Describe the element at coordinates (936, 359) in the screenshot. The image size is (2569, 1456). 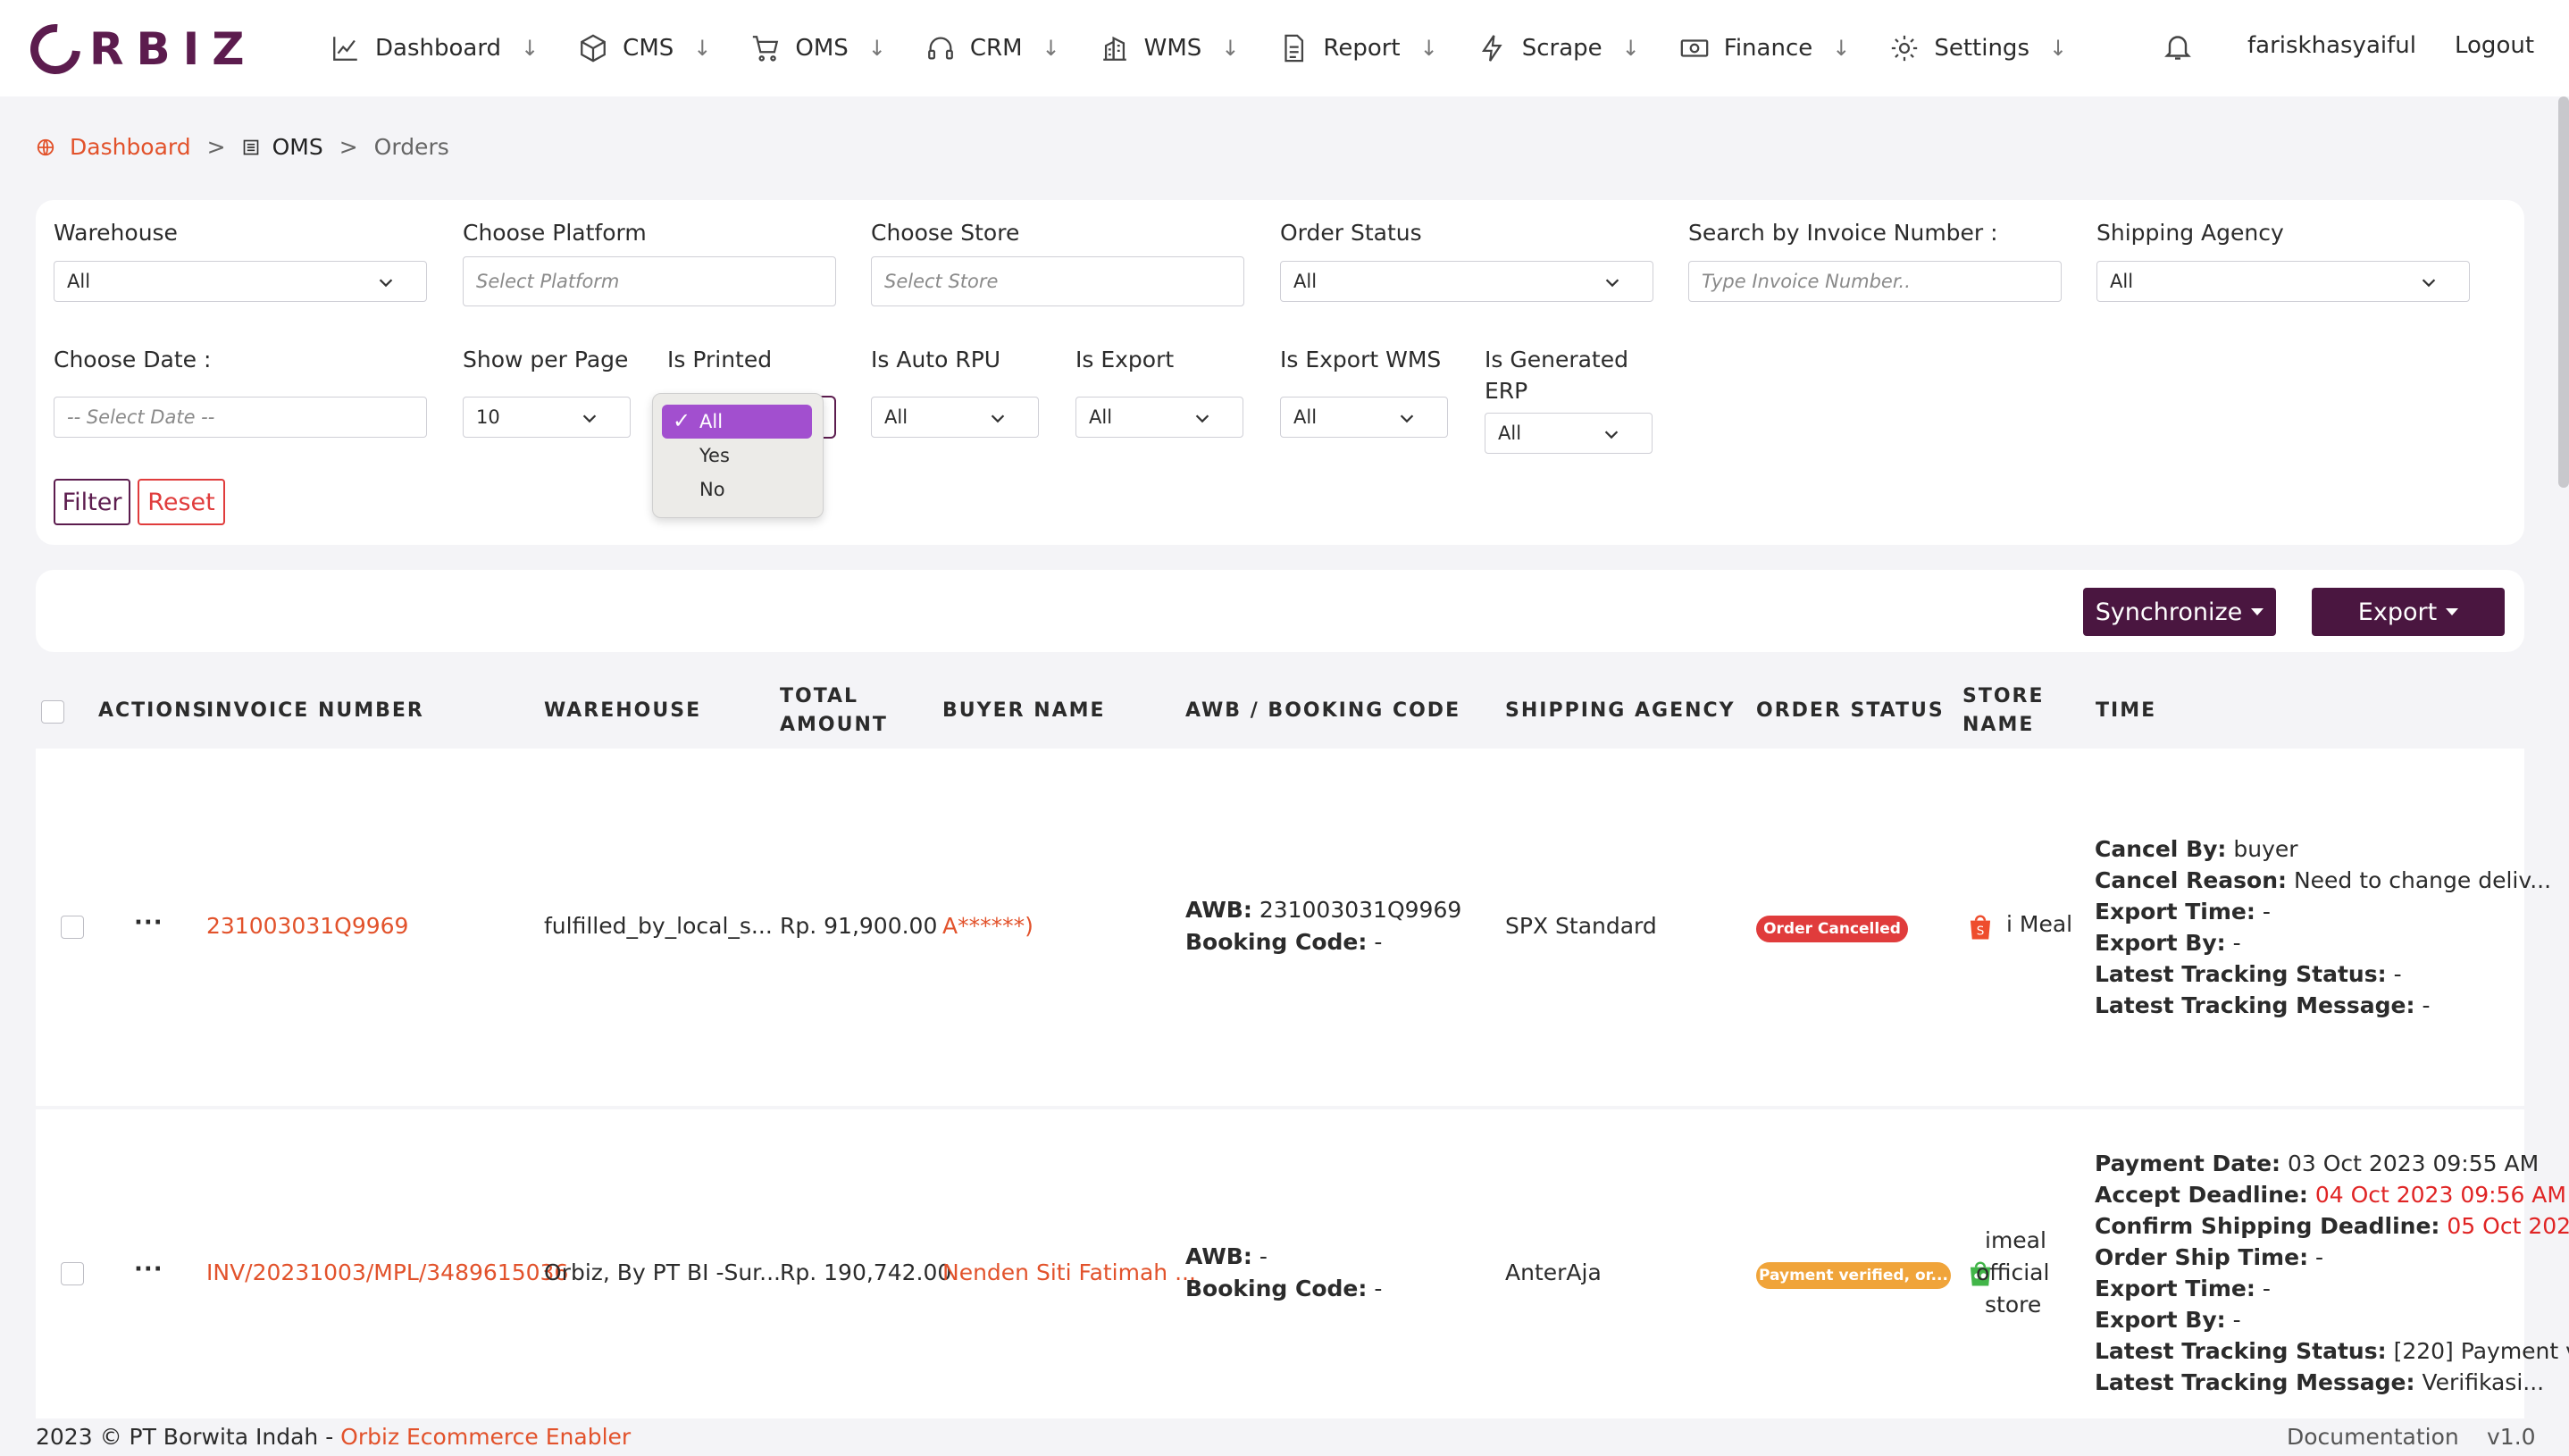
I see `is-auto-rpu-label: Is Auto RPU` at that location.